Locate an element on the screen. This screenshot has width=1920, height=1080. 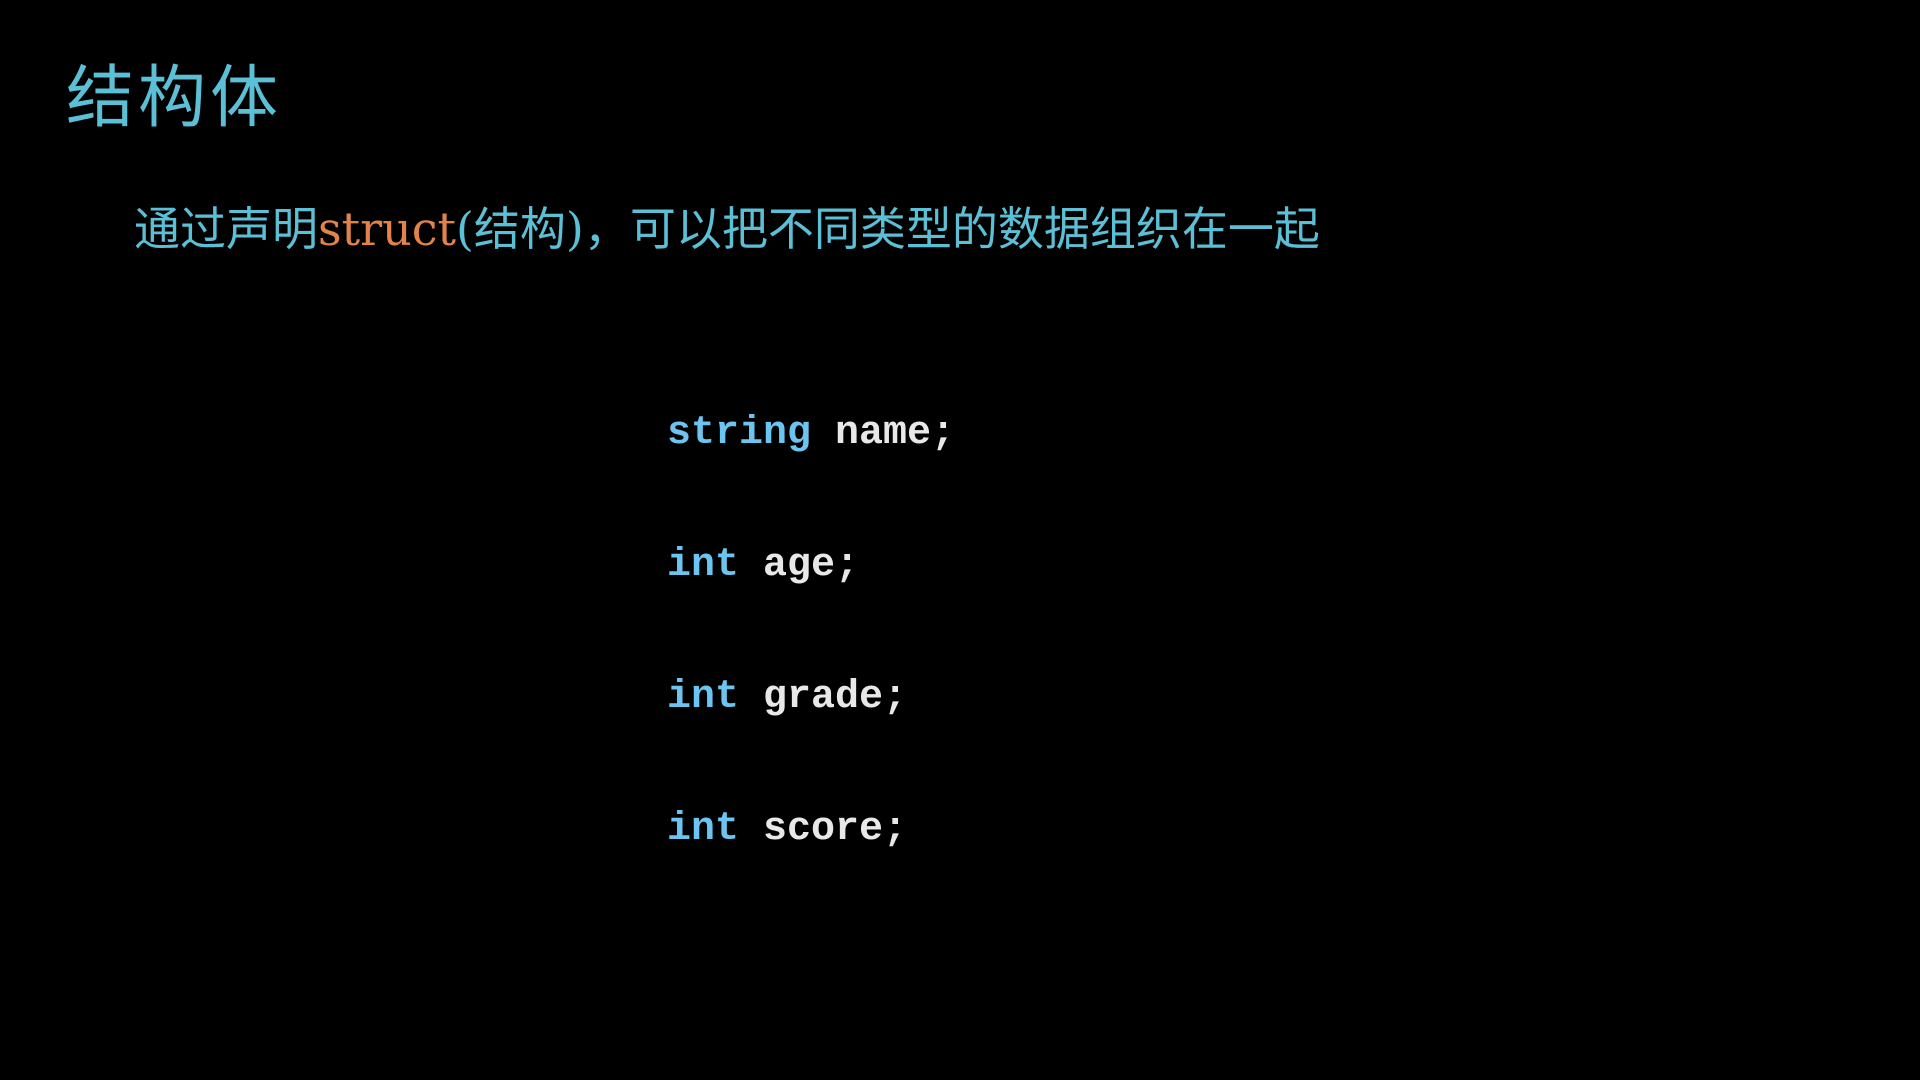
code-field: grade; is located at coordinates (823, 697).